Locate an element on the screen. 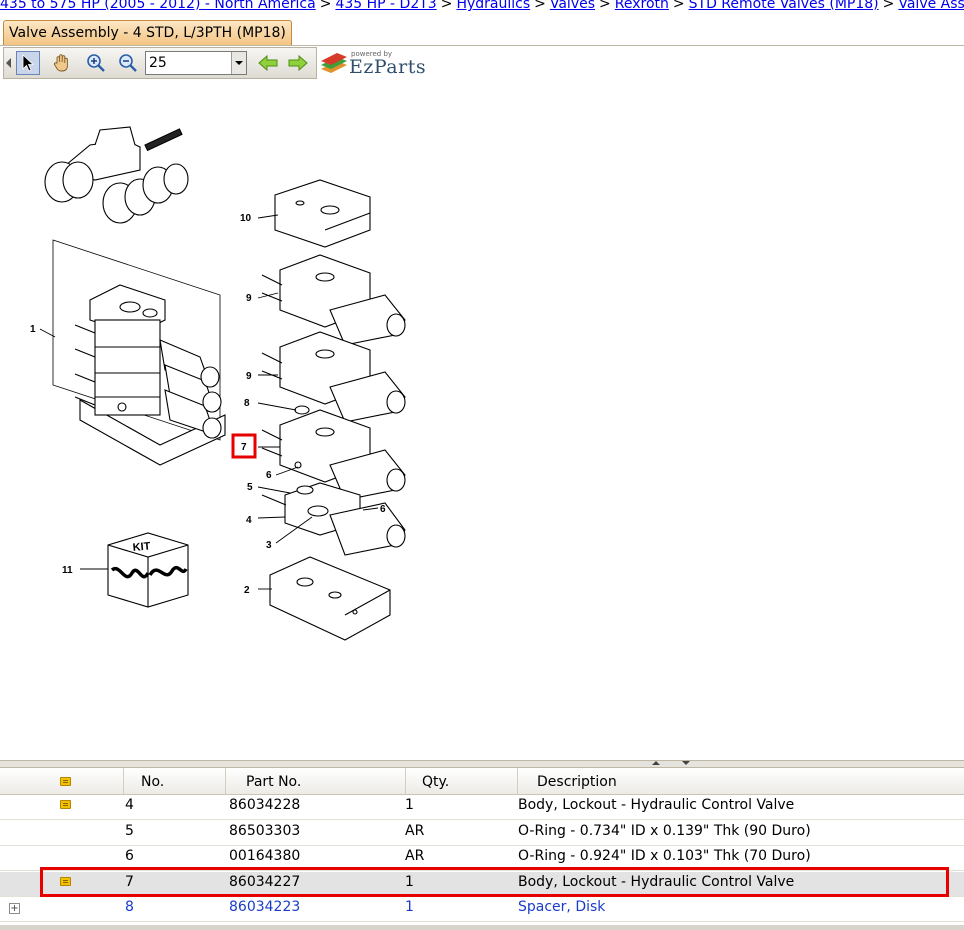  chevron-down-icon is located at coordinates (239, 63).